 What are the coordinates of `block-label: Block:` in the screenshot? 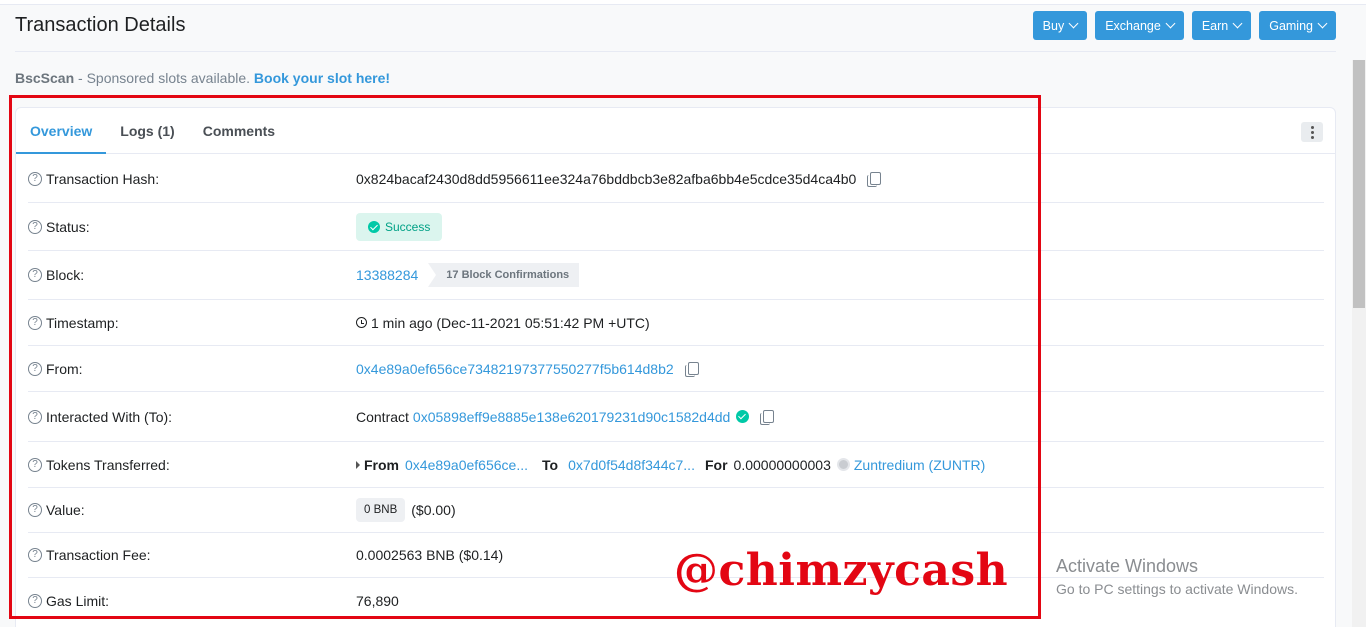 It's located at (65, 275).